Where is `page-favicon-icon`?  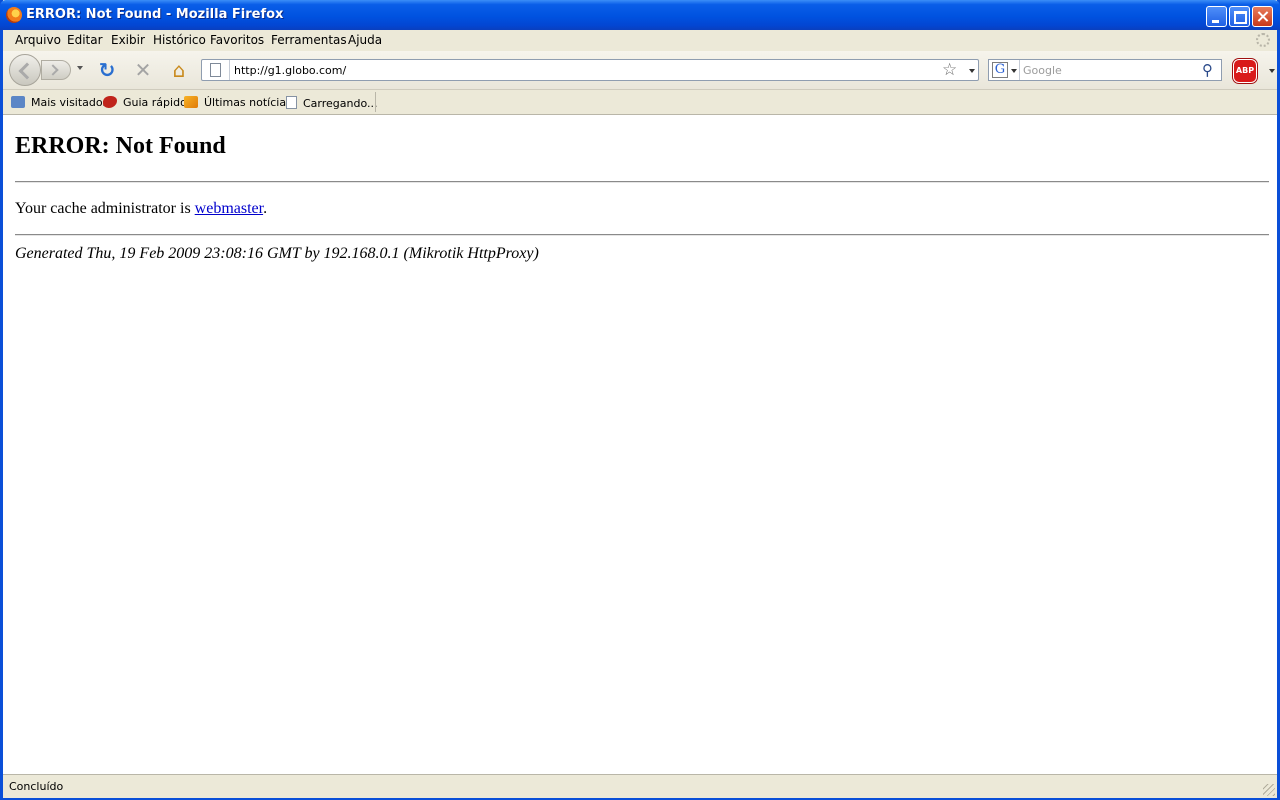
page-favicon-icon is located at coordinates (215, 70).